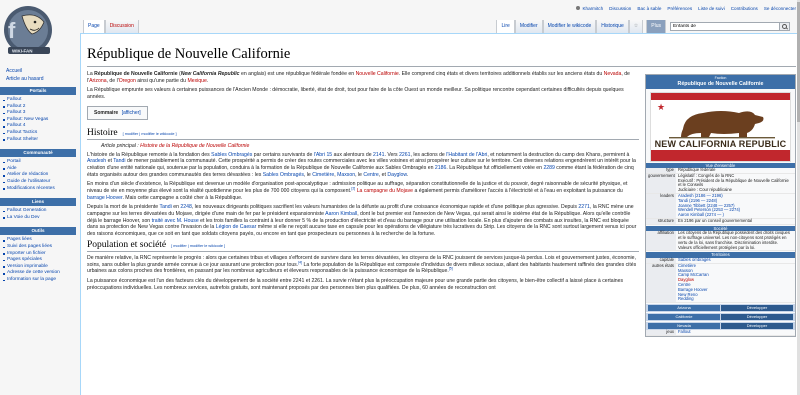 The height and width of the screenshot is (395, 800). What do you see at coordinates (346, 175) in the screenshot?
I see `link-maxson: Maxson` at bounding box center [346, 175].